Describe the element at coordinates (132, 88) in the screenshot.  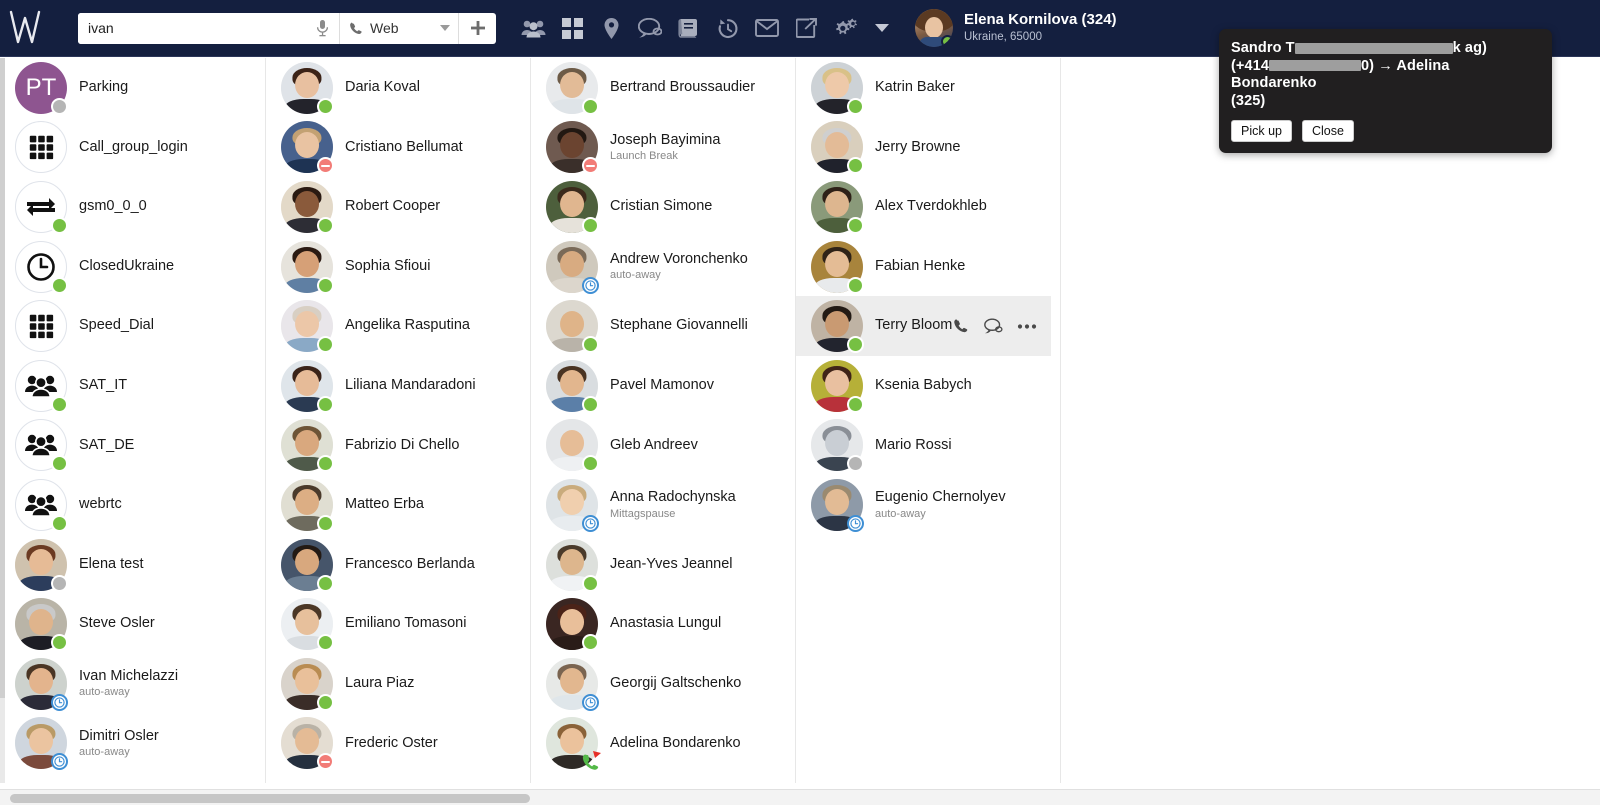
I see `contact-row: PT Parking` at that location.